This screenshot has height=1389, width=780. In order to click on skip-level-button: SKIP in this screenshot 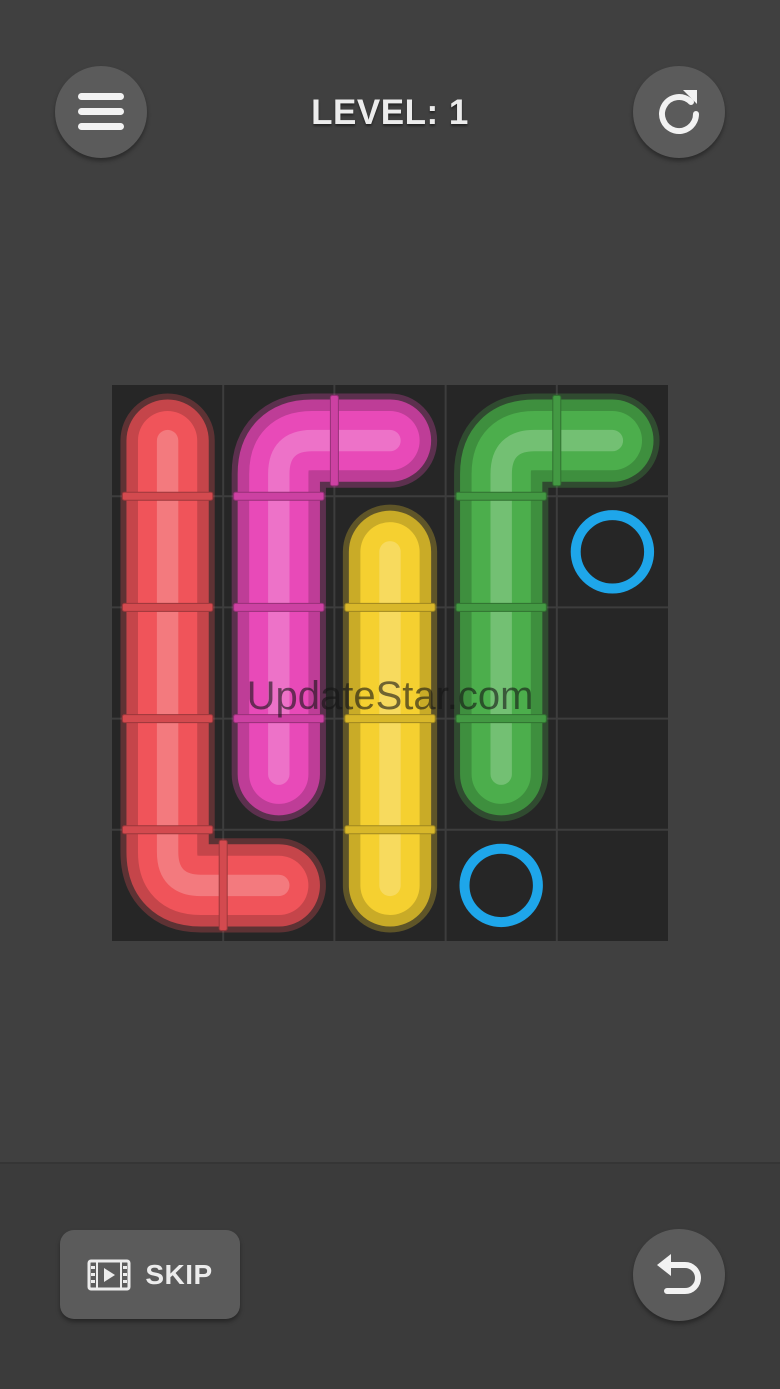, I will do `click(150, 1274)`.